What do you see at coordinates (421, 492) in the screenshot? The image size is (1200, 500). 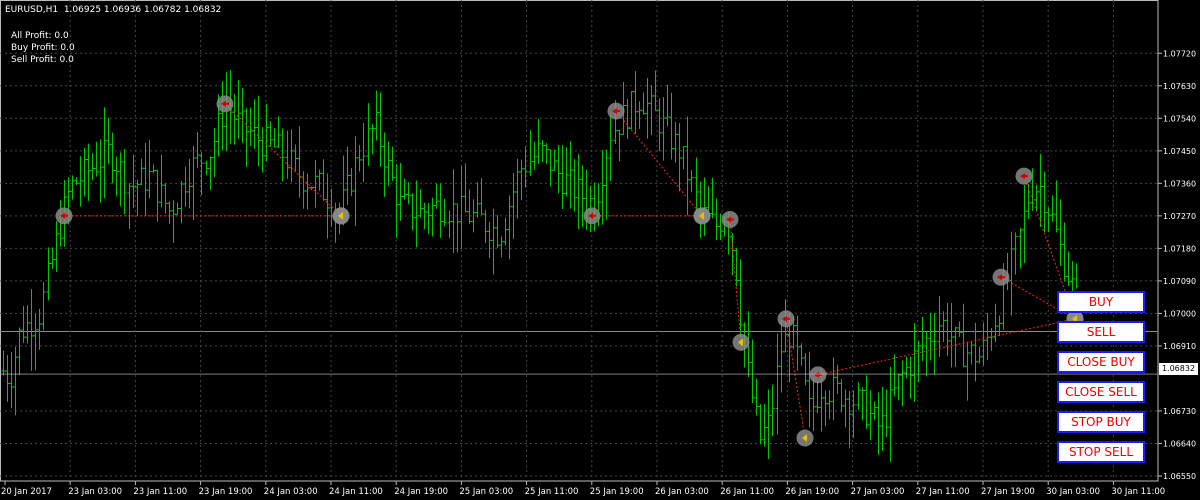 I see `x-tick-label: 24 Jan 19:00` at bounding box center [421, 492].